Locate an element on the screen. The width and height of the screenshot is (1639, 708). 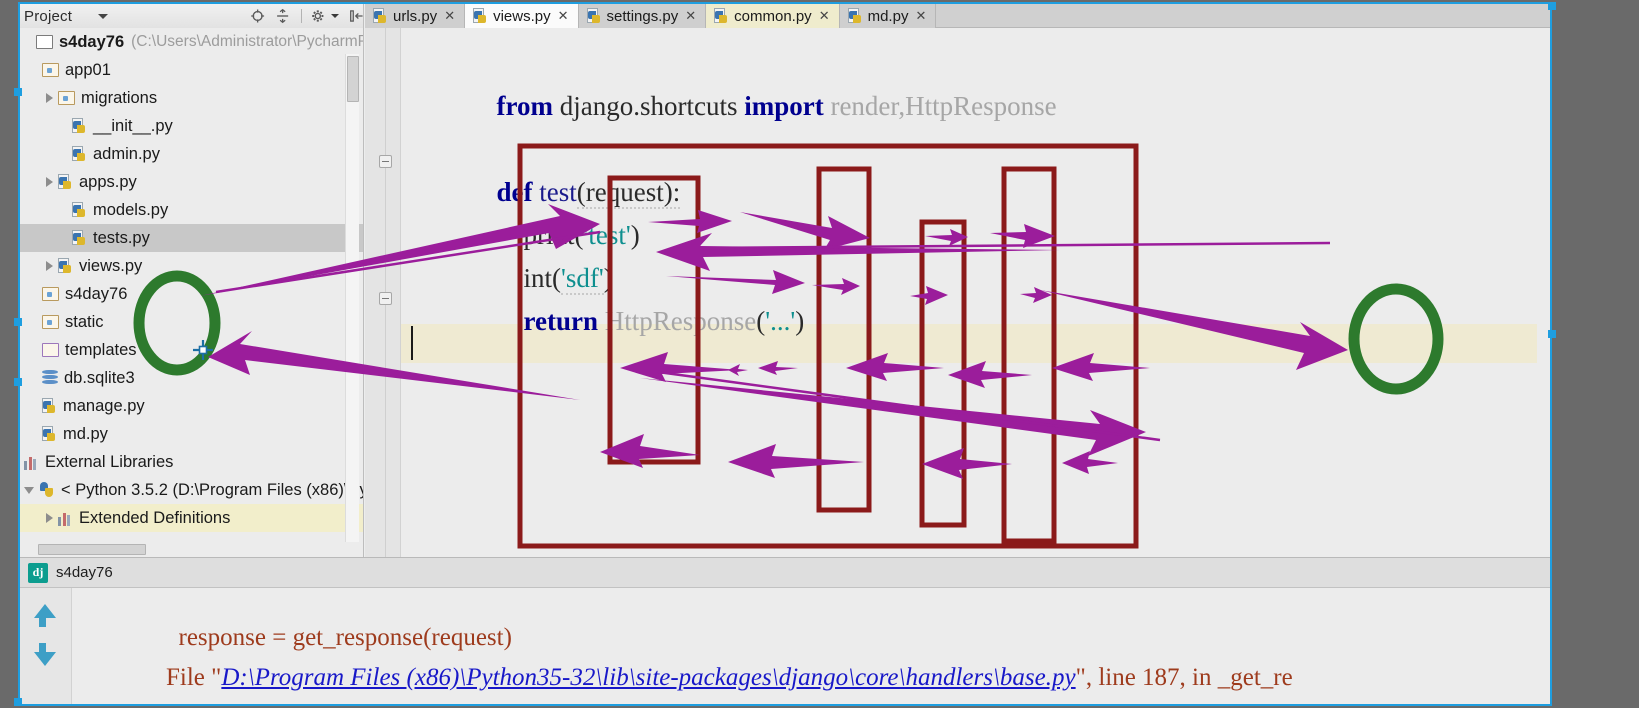
scroll-up-arrow-icon is located at coordinates (45, 611).